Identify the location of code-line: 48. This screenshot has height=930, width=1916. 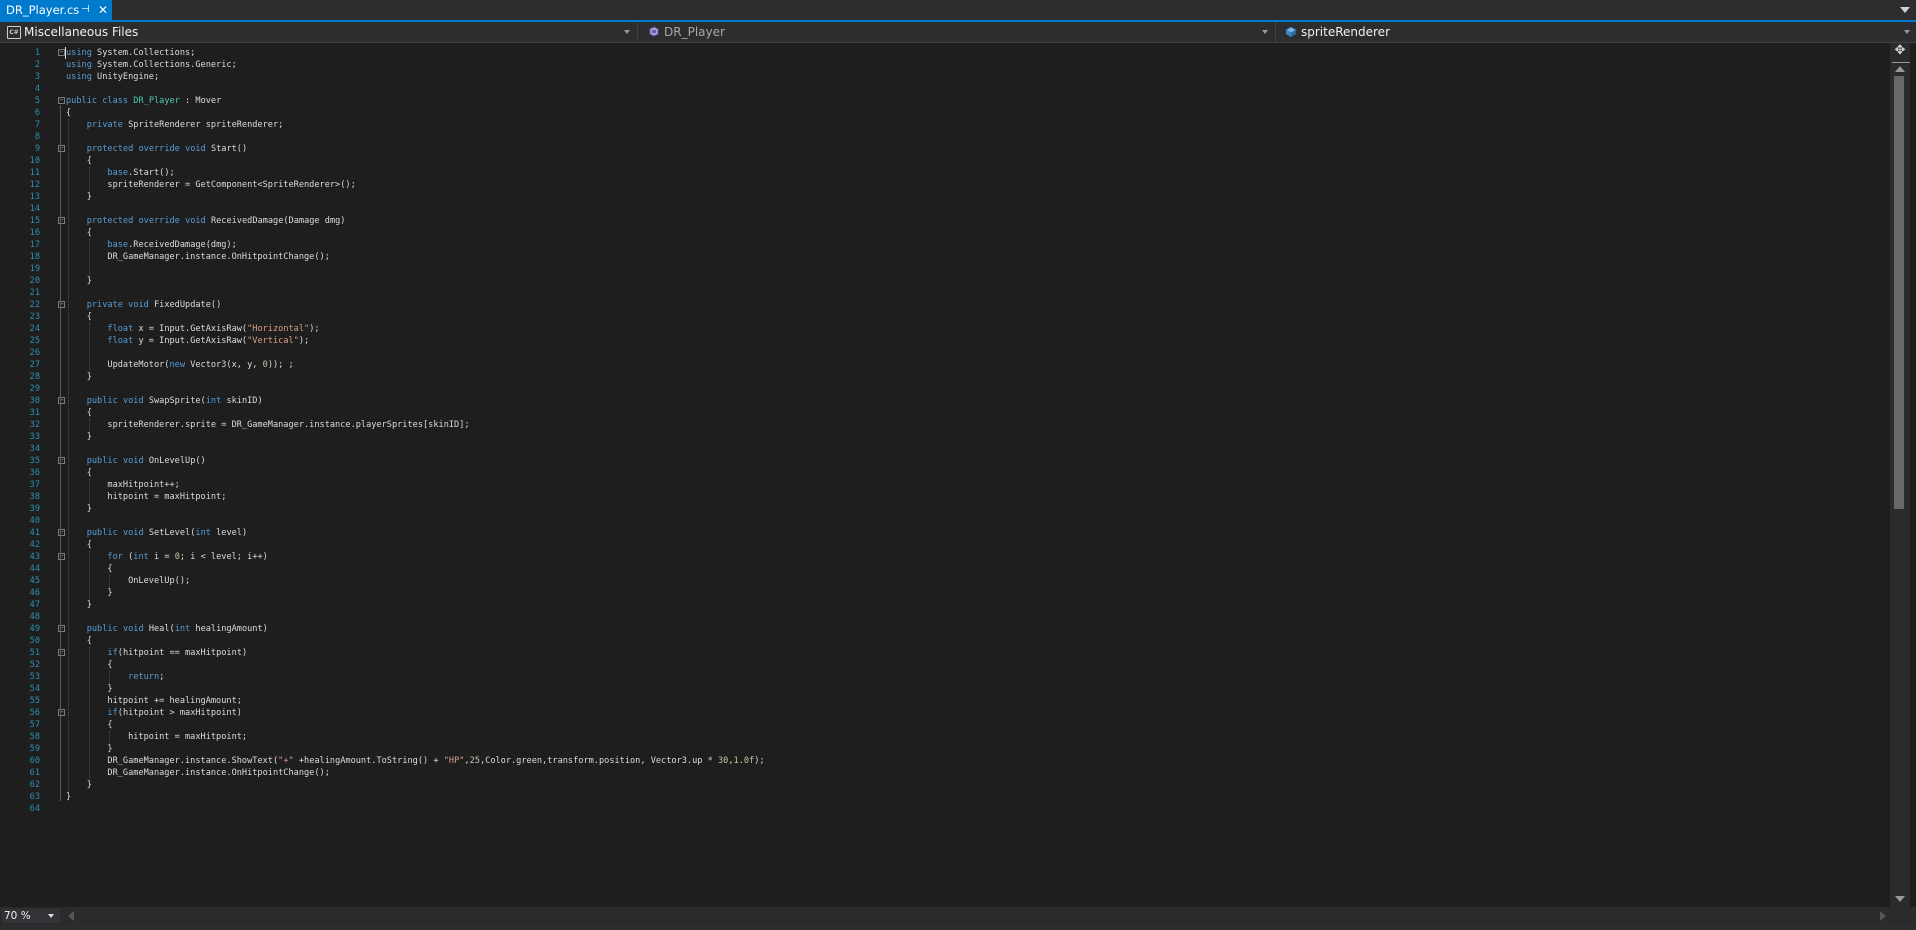
(945, 617).